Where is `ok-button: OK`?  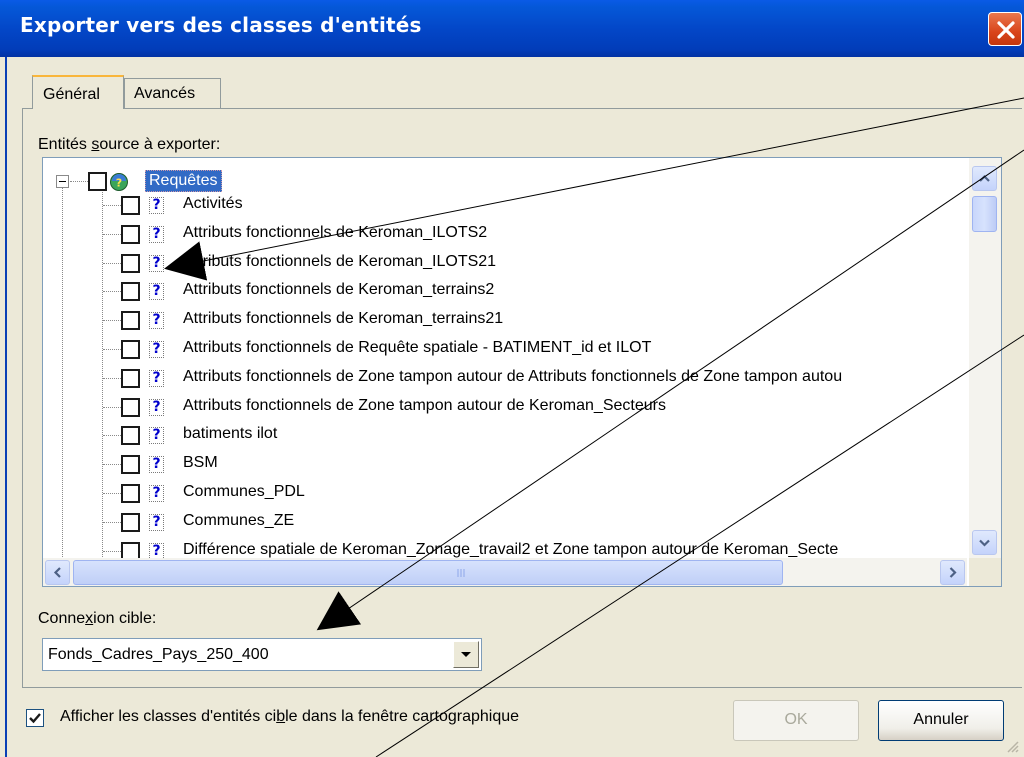
ok-button: OK is located at coordinates (796, 720).